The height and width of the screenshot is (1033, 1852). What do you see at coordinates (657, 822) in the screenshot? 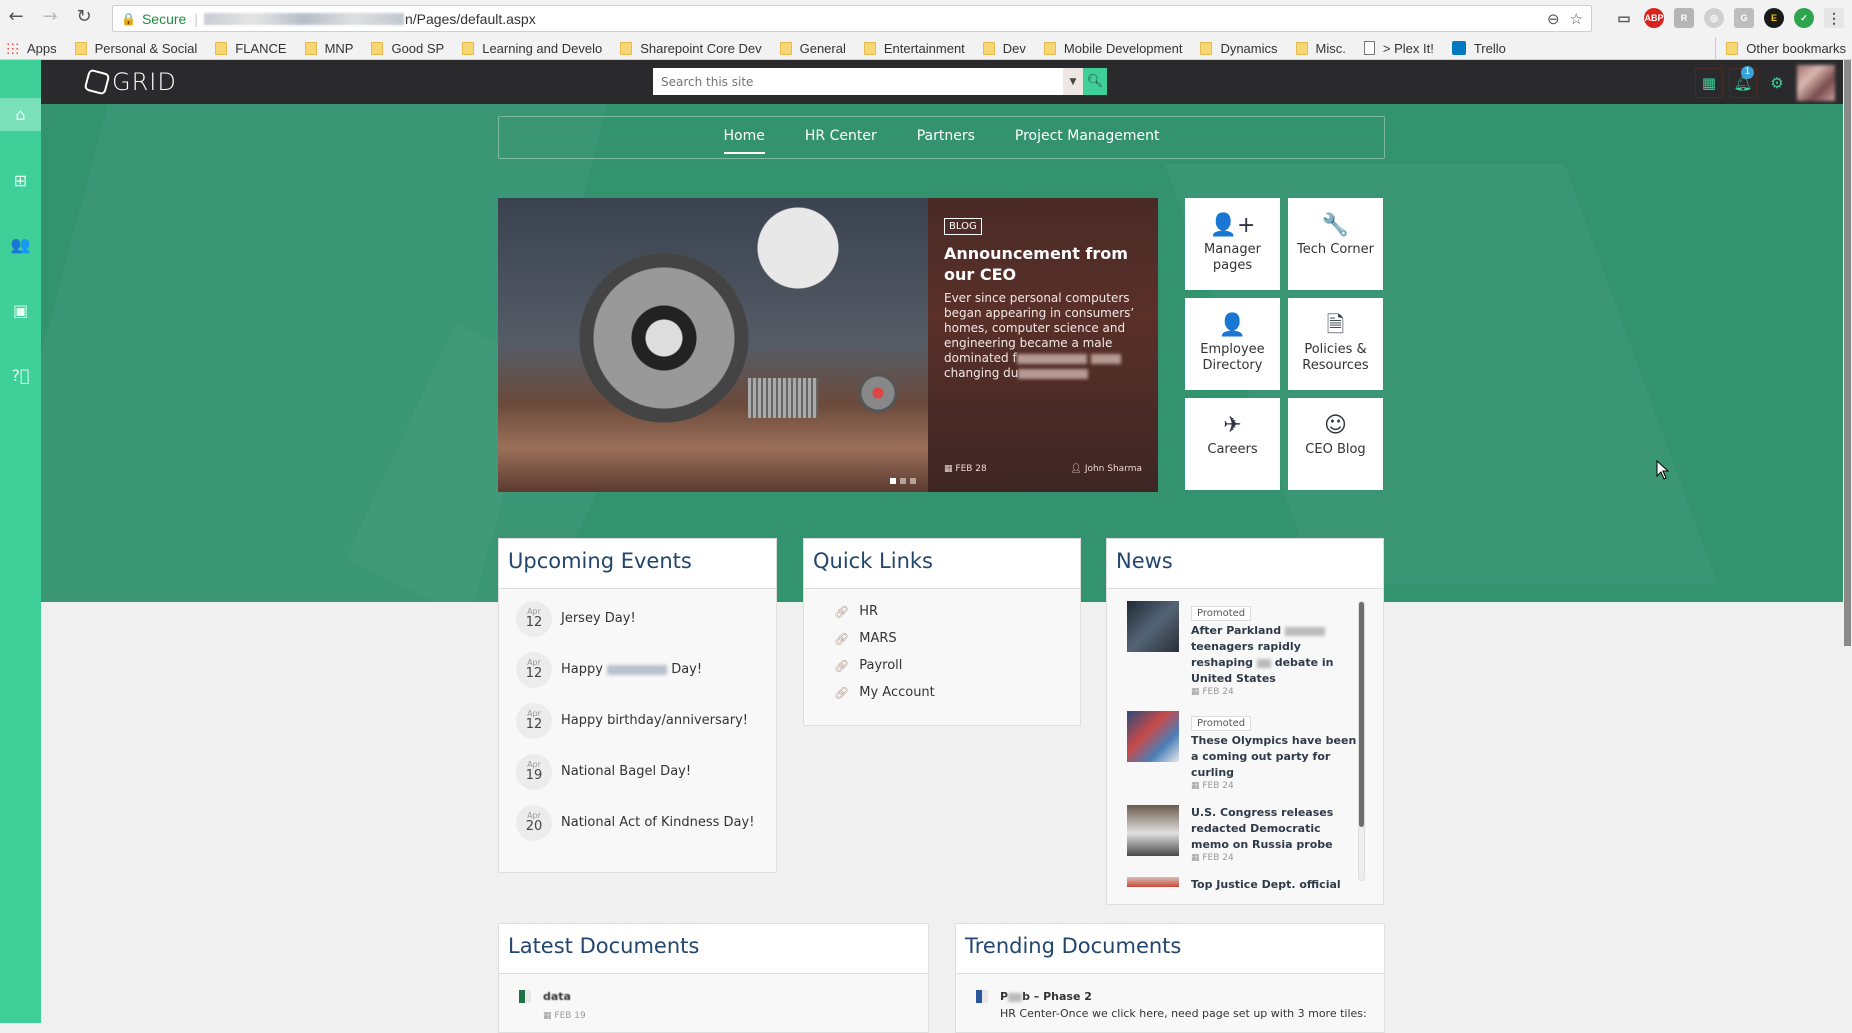
I see `event-title: National Act of Kindness Day!` at bounding box center [657, 822].